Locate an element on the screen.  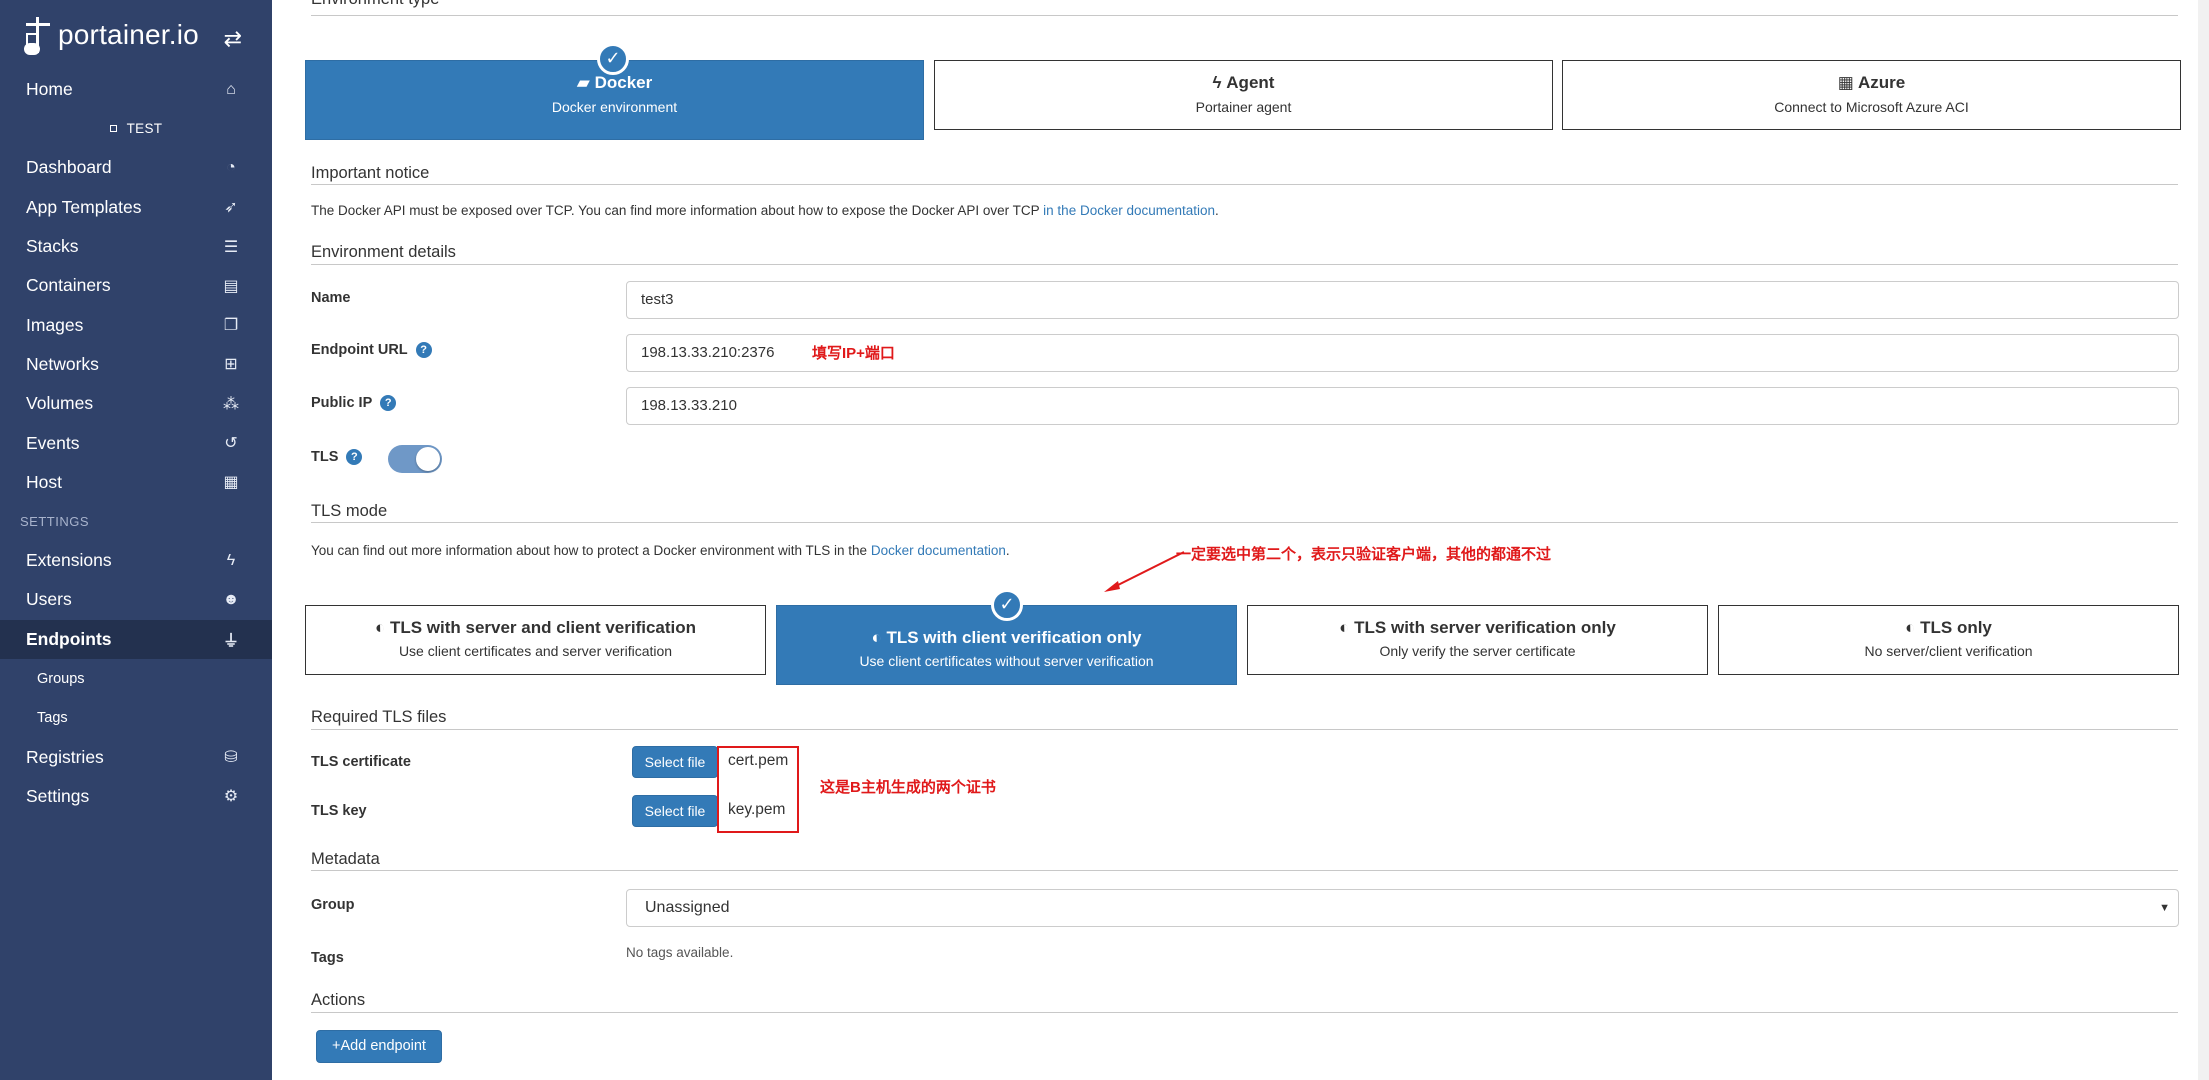
sidebar-item-containers: Containers ▤ is located at coordinates (136, 285).